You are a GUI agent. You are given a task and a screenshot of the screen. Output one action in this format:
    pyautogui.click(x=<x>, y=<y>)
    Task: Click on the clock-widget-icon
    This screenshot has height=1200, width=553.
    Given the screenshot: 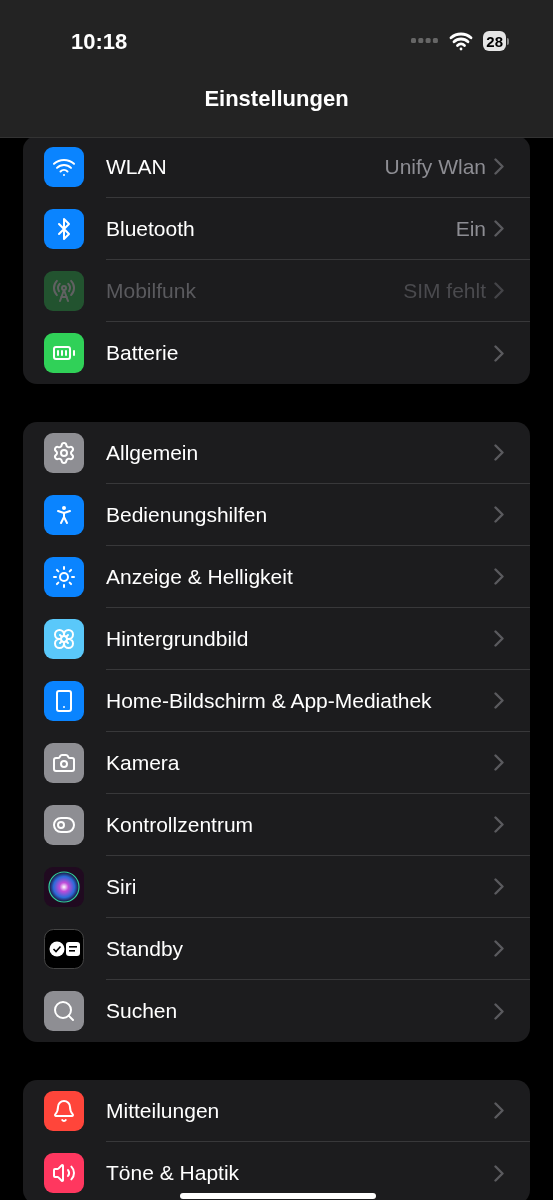 What is the action you would take?
    pyautogui.click(x=64, y=949)
    